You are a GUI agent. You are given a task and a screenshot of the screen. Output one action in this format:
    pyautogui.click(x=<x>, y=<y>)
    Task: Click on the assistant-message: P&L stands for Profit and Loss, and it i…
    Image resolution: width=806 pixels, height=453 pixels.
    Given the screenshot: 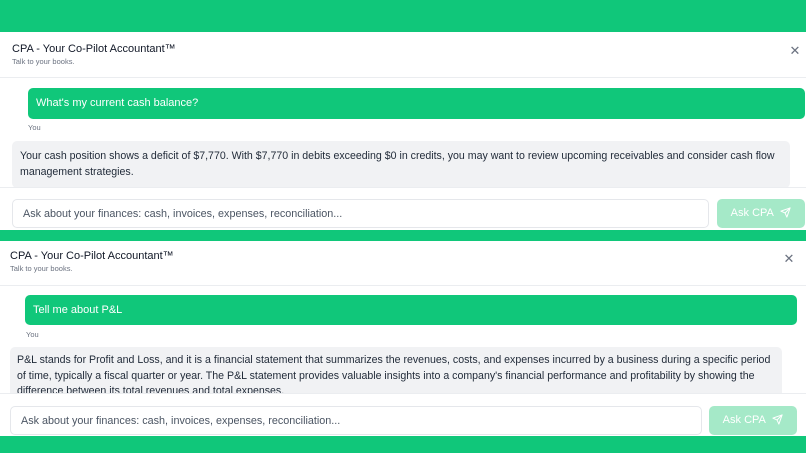 What is the action you would take?
    pyautogui.click(x=396, y=371)
    